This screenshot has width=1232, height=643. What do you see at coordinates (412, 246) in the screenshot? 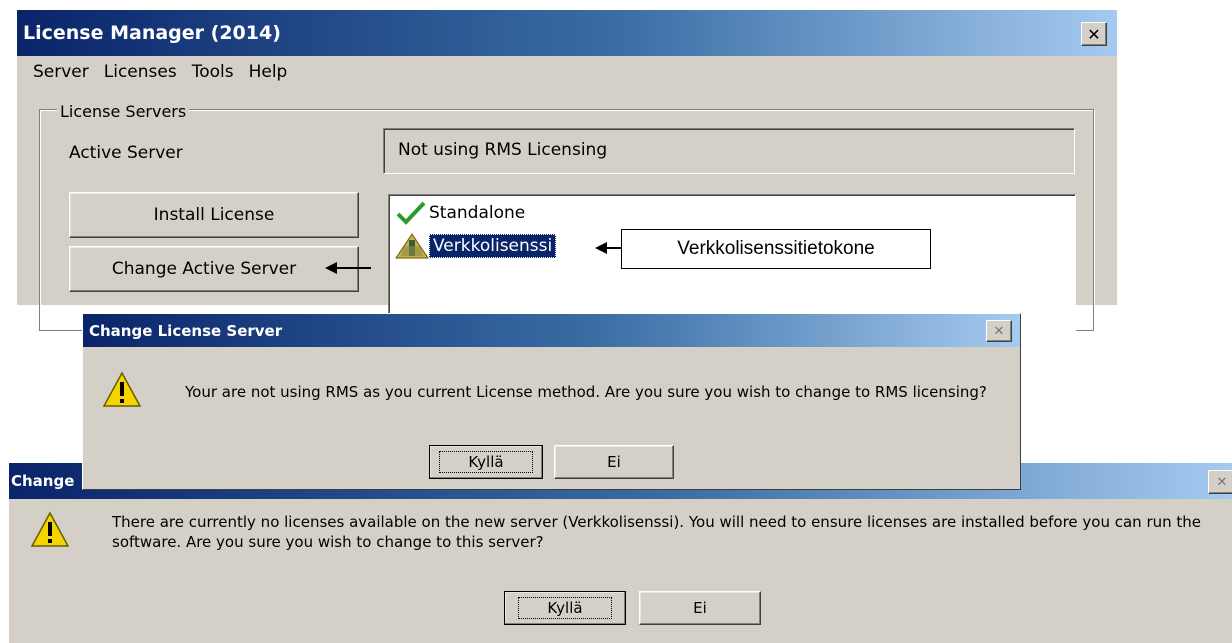
I see `network-warning-icon` at bounding box center [412, 246].